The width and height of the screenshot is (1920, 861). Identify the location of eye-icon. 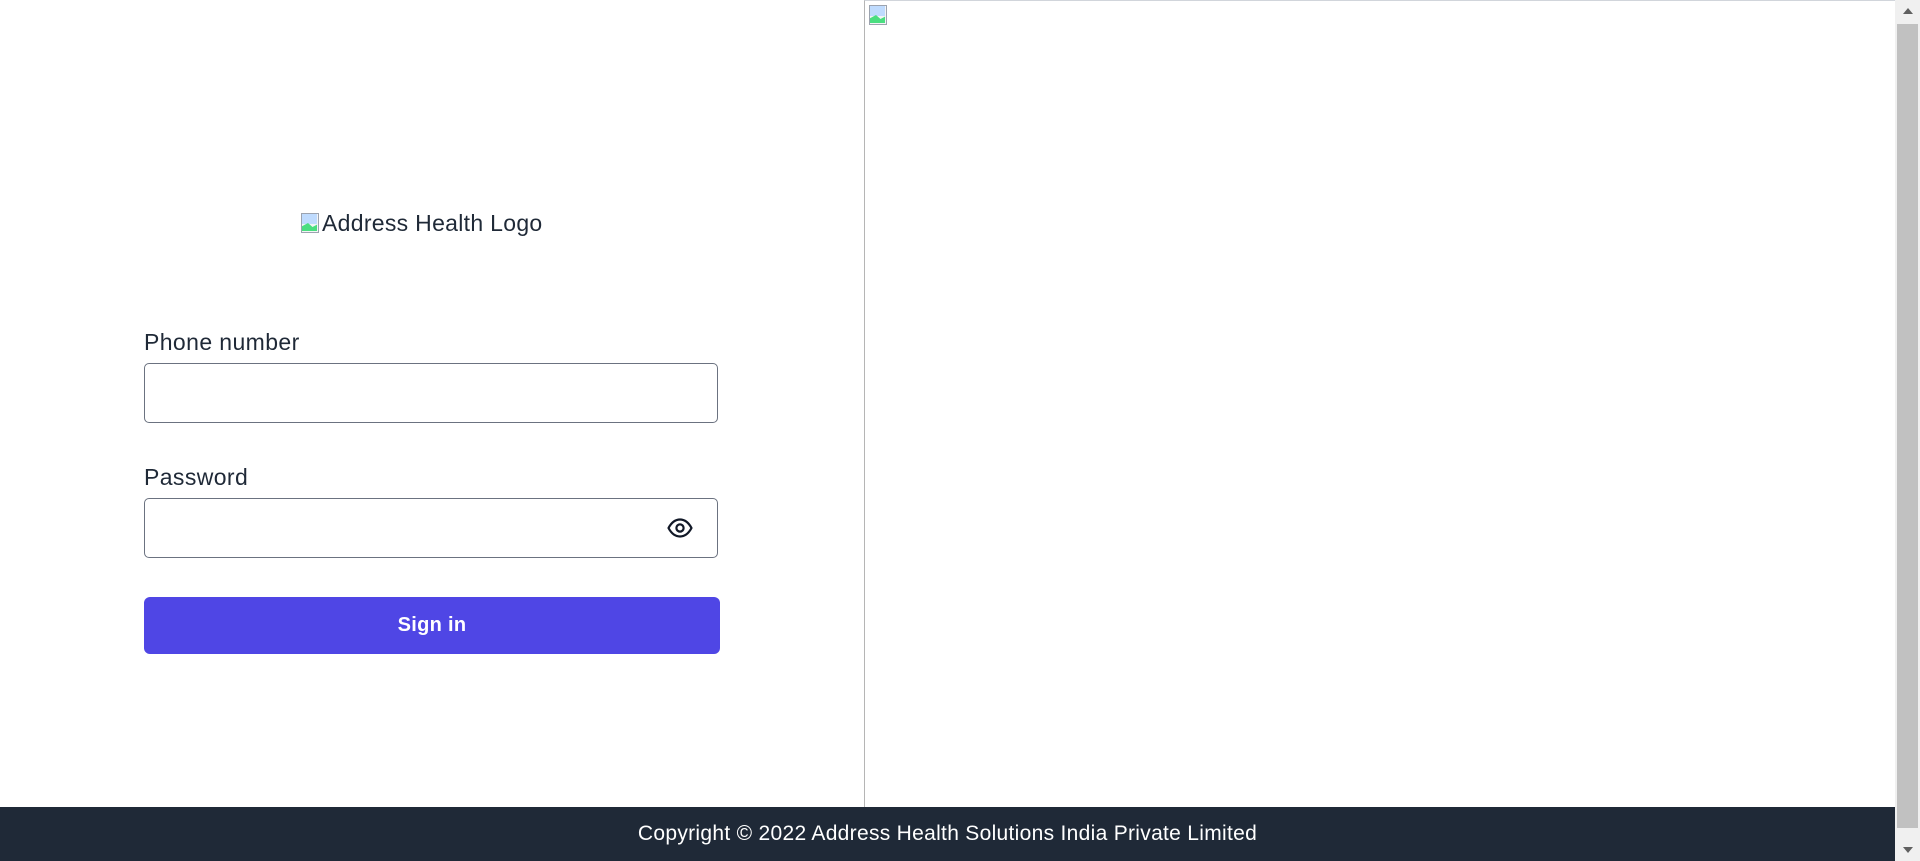
(680, 528).